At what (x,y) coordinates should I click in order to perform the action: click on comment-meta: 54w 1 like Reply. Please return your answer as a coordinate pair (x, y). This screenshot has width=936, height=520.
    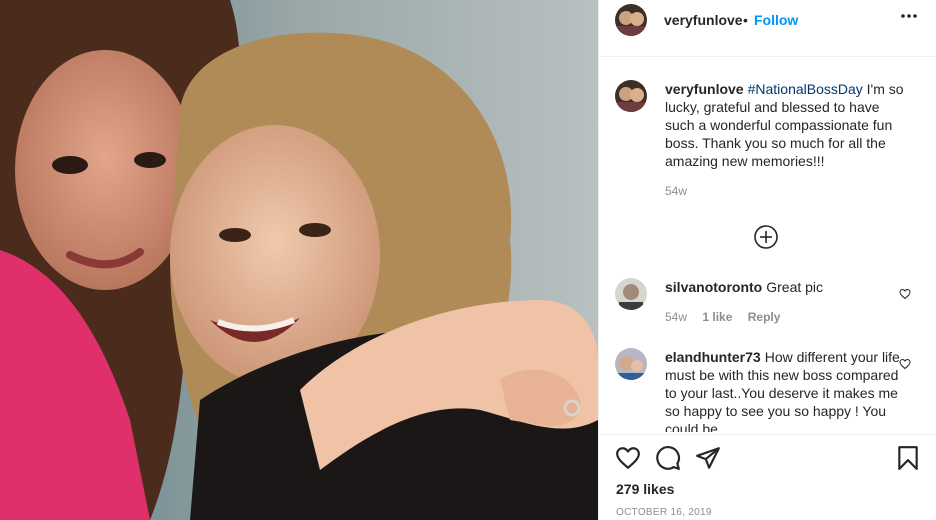
    Looking at the image, I should click on (728, 317).